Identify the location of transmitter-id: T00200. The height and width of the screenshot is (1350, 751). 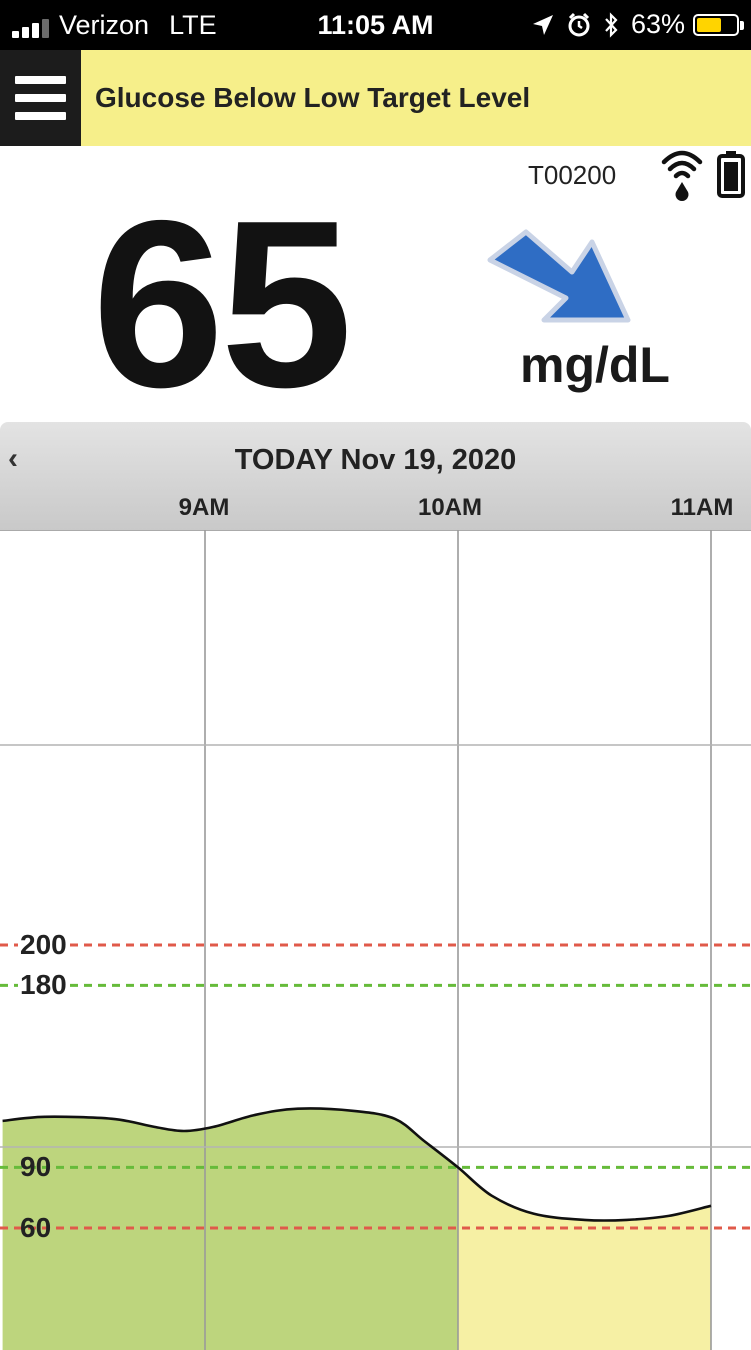
(572, 175).